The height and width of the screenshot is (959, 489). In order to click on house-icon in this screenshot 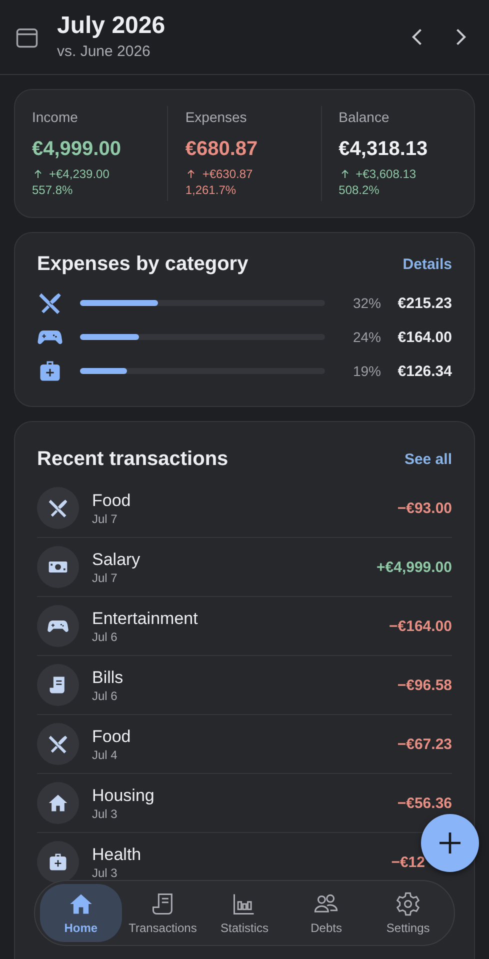, I will do `click(58, 803)`.